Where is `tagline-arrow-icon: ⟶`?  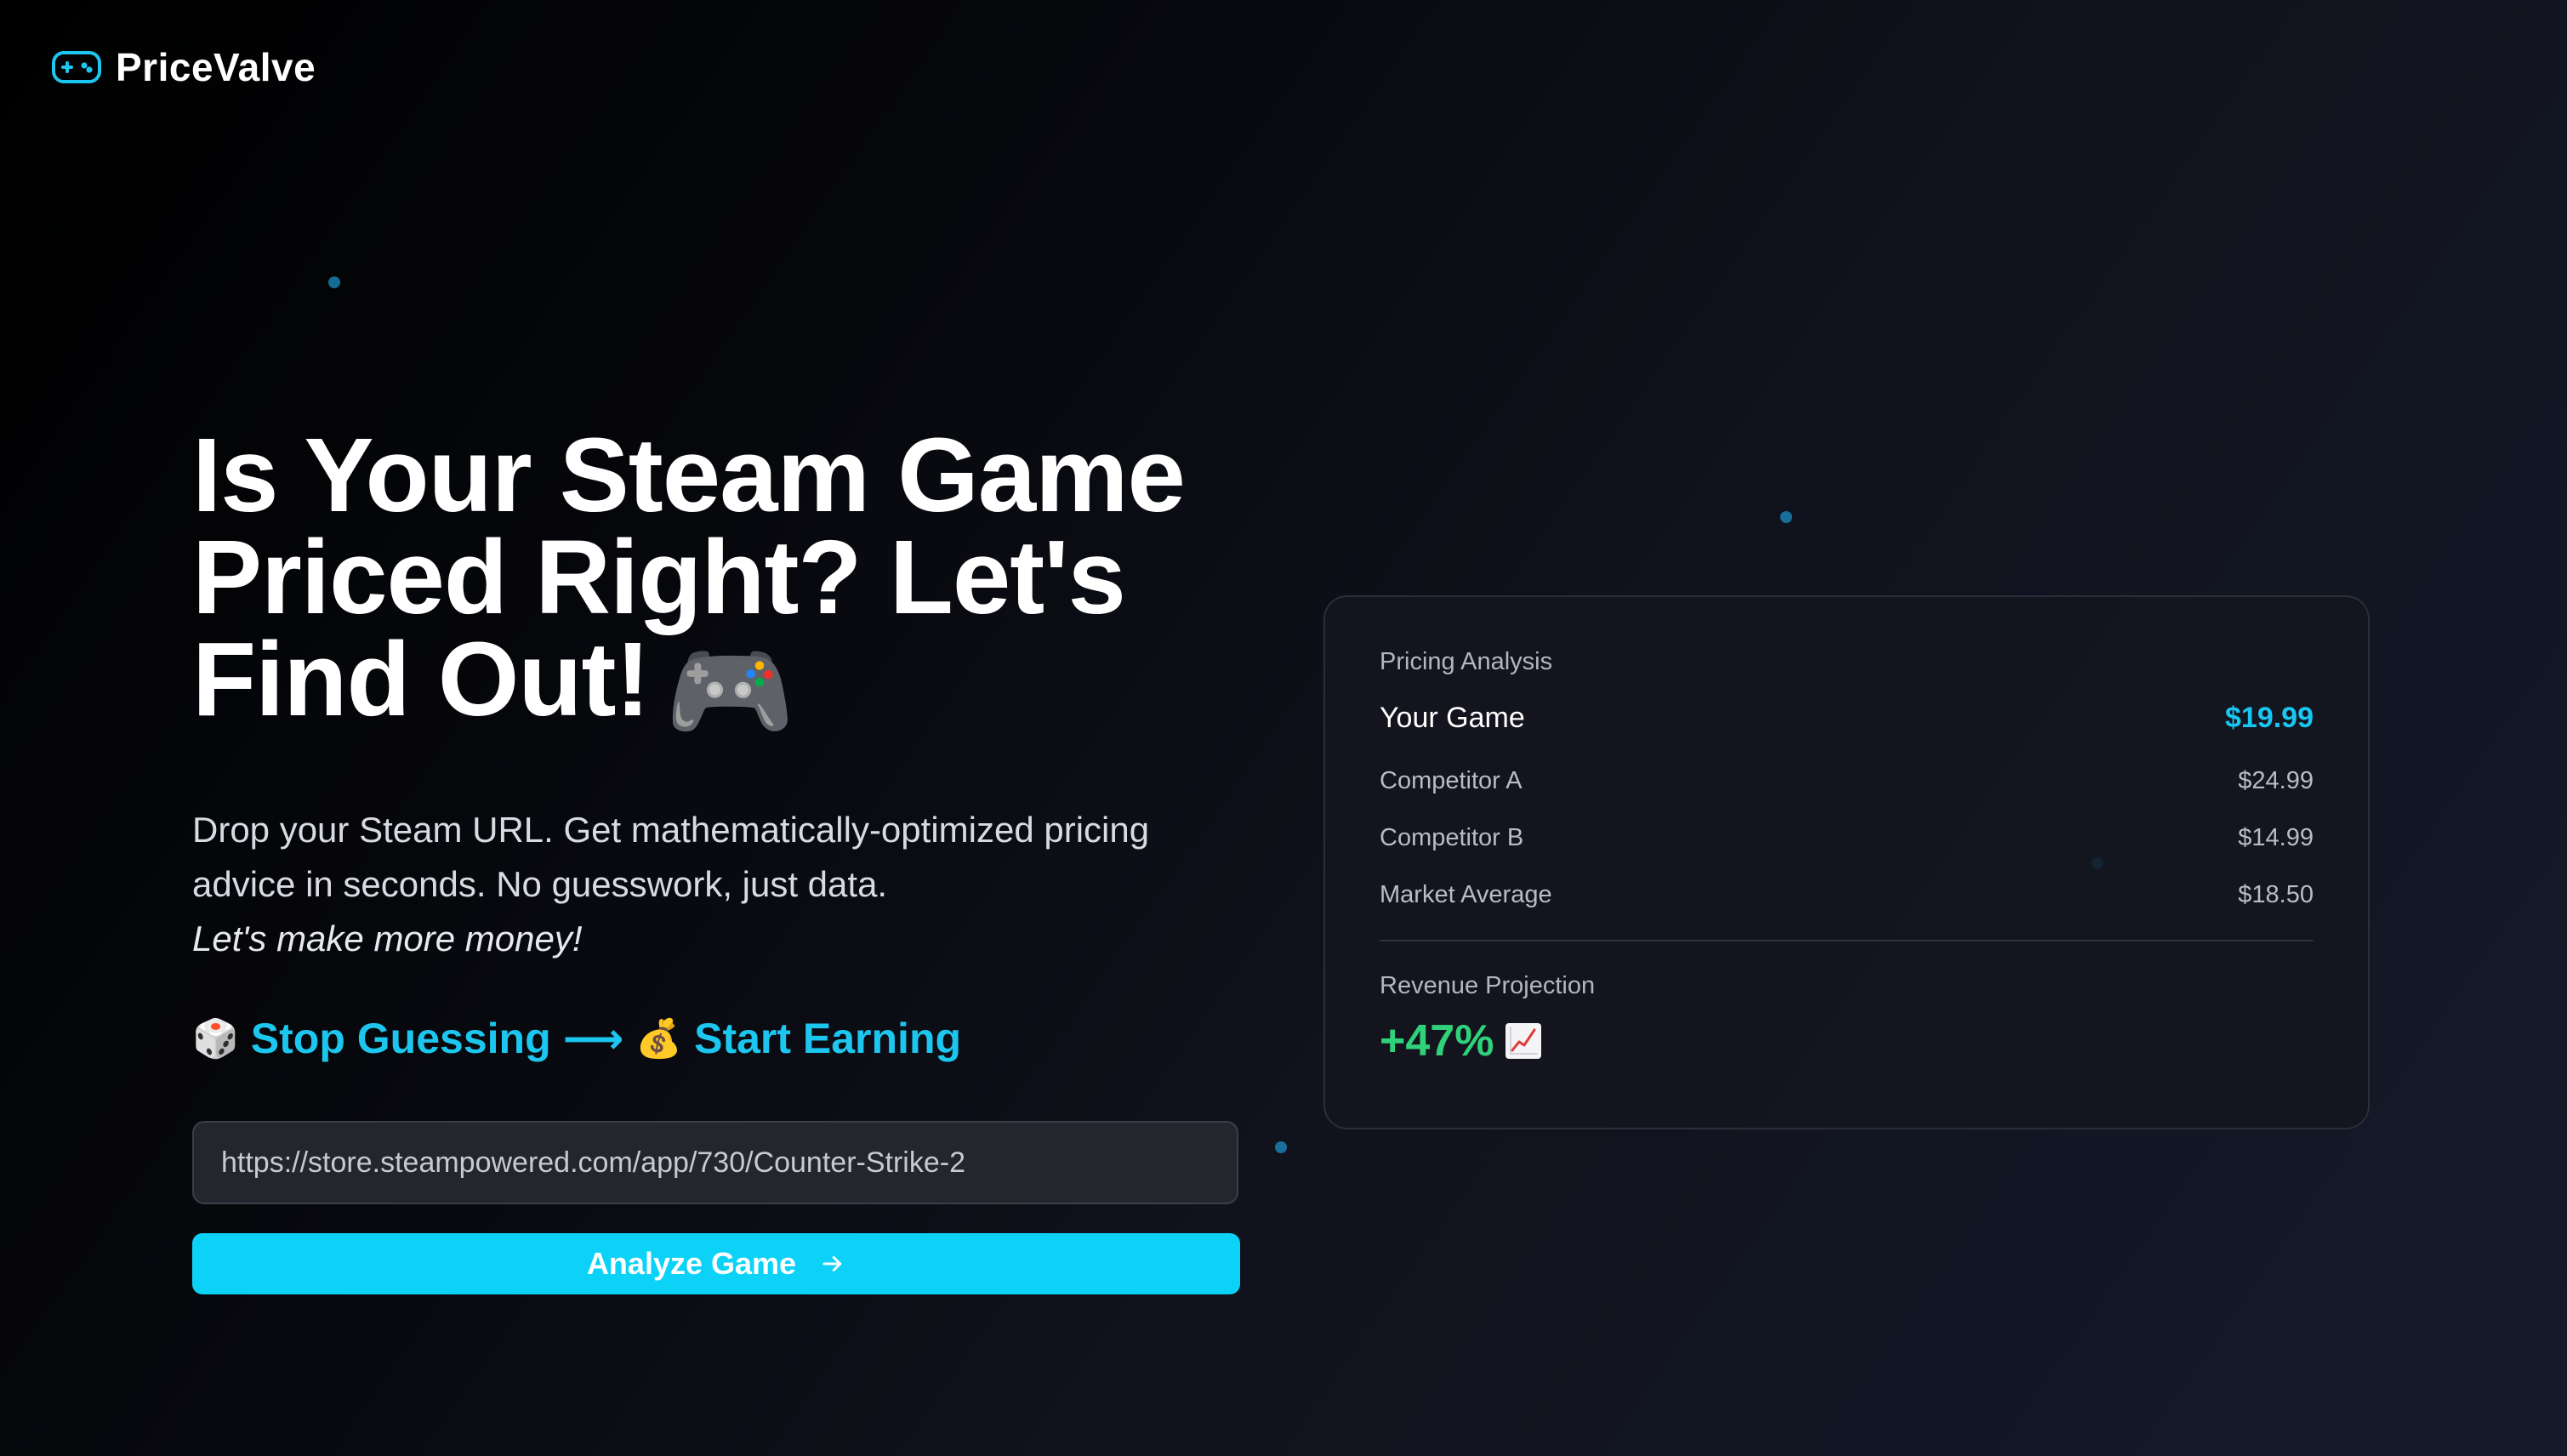 tagline-arrow-icon: ⟶ is located at coordinates (593, 1038).